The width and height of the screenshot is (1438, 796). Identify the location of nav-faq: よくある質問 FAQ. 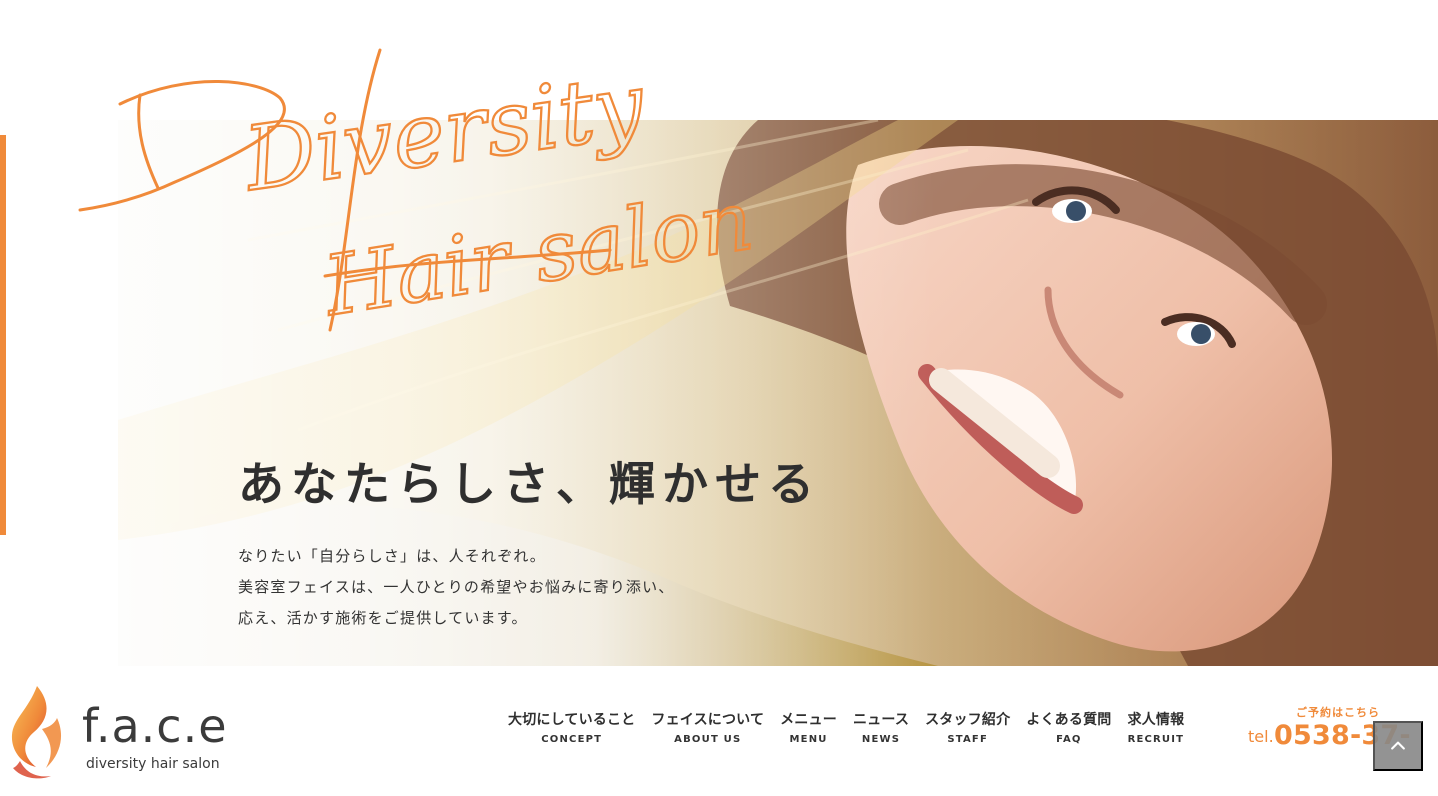
(1068, 727).